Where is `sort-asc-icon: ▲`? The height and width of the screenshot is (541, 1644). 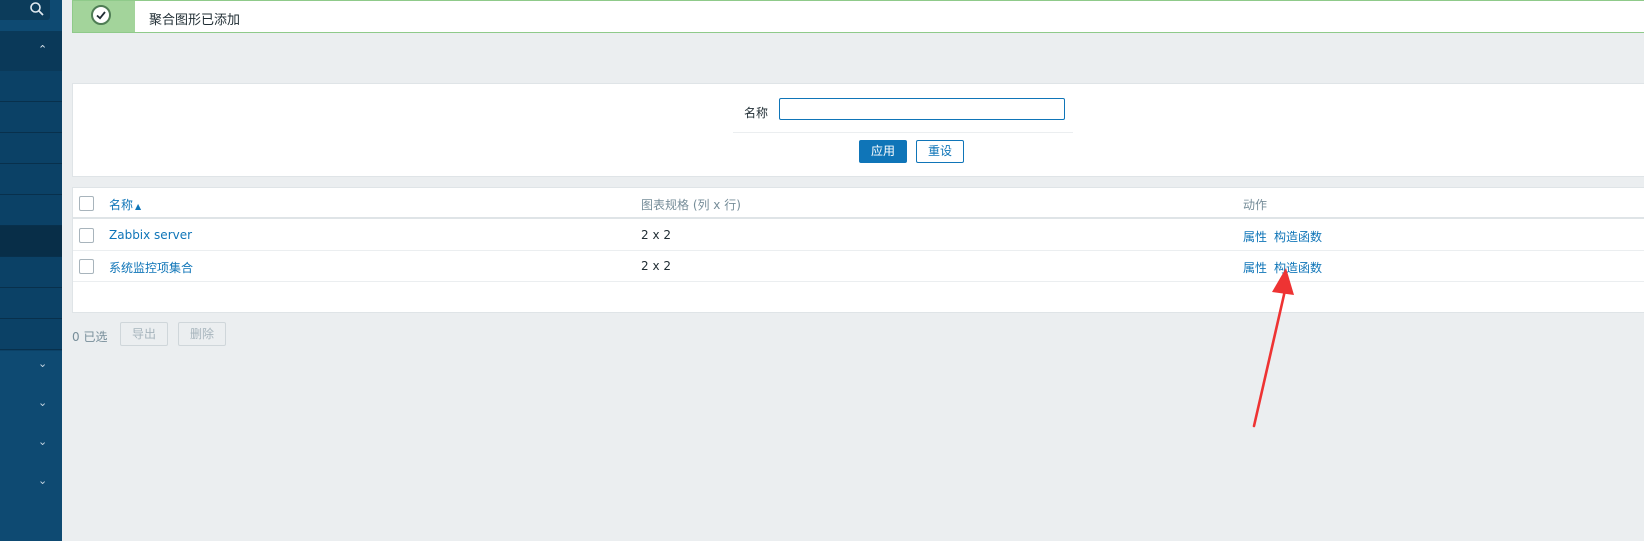
sort-asc-icon: ▲ is located at coordinates (138, 206).